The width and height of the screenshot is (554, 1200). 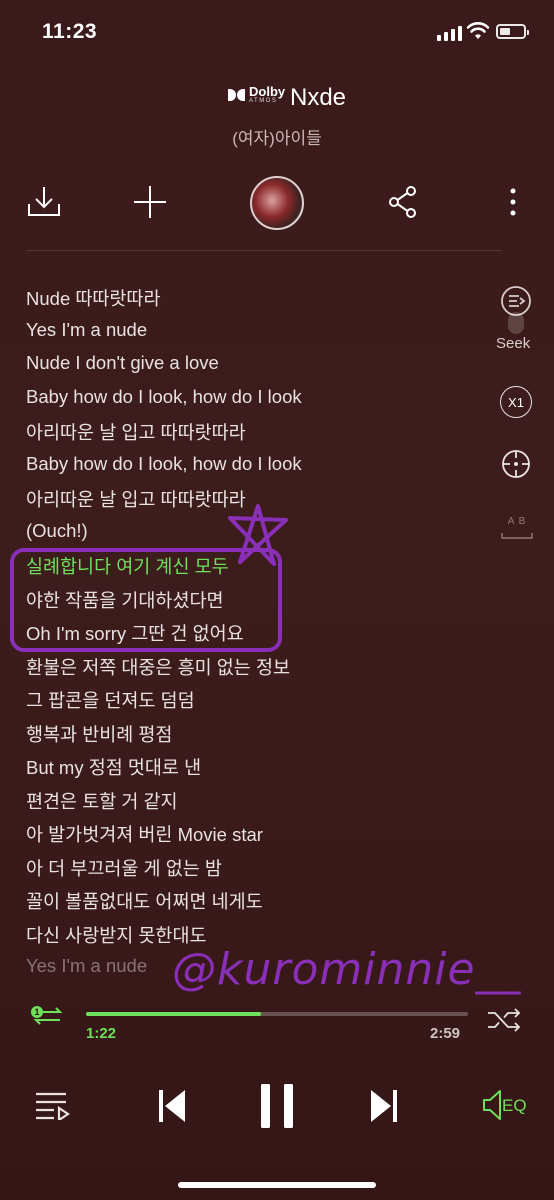 I want to click on album-art-thumbnail, so click(x=277, y=203).